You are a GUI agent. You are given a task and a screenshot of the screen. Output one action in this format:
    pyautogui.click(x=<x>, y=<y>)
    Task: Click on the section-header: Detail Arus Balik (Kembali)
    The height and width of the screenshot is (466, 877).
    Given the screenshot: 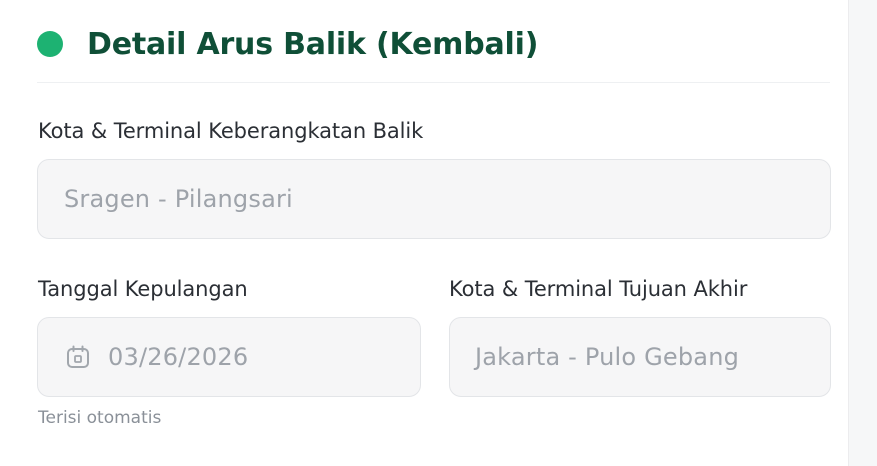 What is the action you would take?
    pyautogui.click(x=287, y=44)
    